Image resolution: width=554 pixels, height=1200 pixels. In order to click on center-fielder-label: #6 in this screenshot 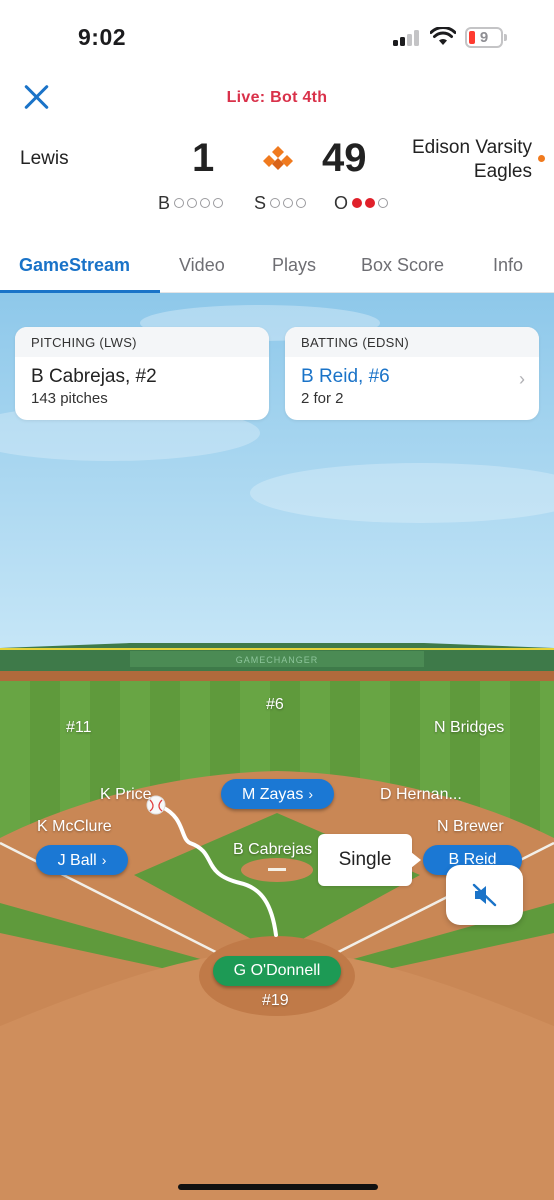, I will do `click(275, 704)`.